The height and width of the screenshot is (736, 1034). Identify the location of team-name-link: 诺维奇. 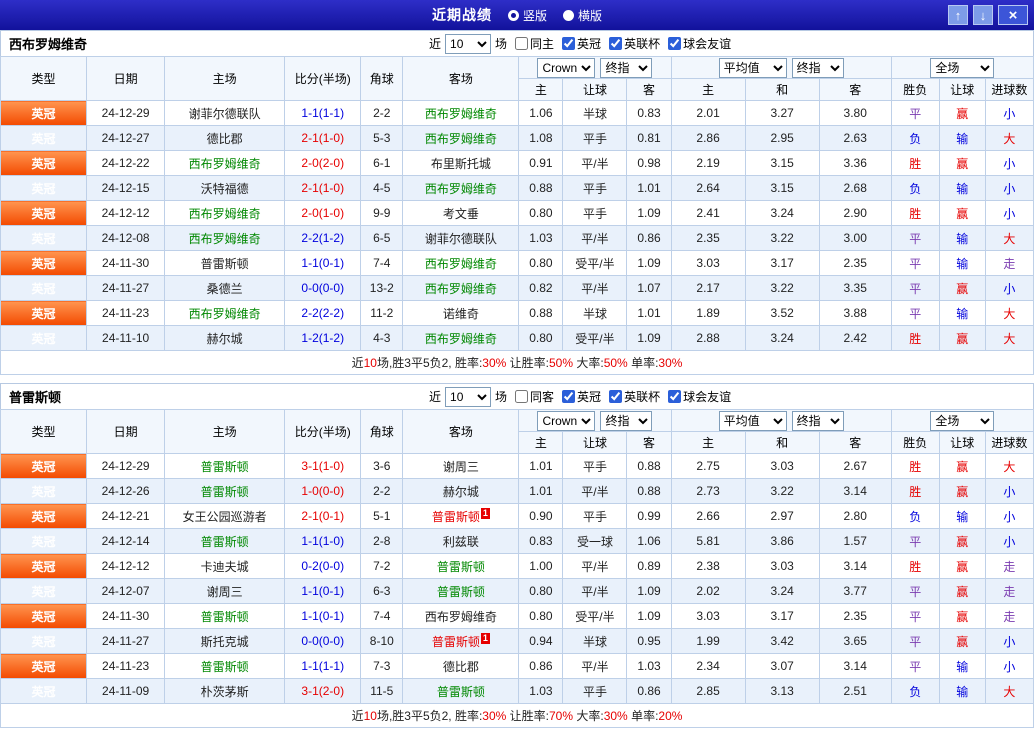
(461, 314).